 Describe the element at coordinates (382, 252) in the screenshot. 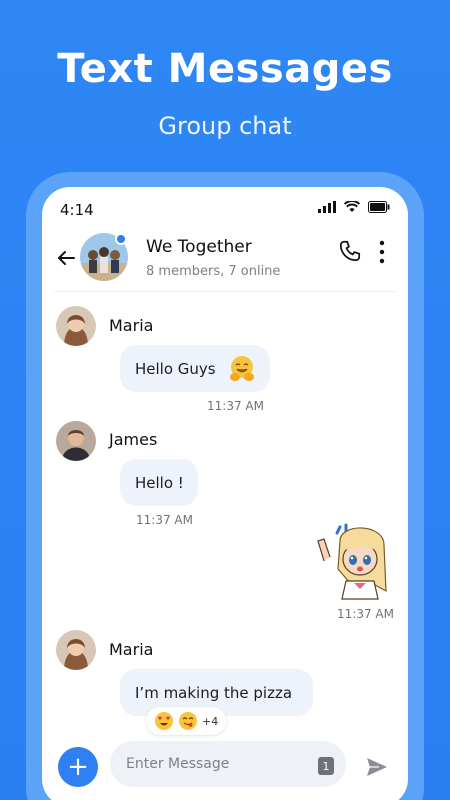

I see `more-options-icon` at that location.